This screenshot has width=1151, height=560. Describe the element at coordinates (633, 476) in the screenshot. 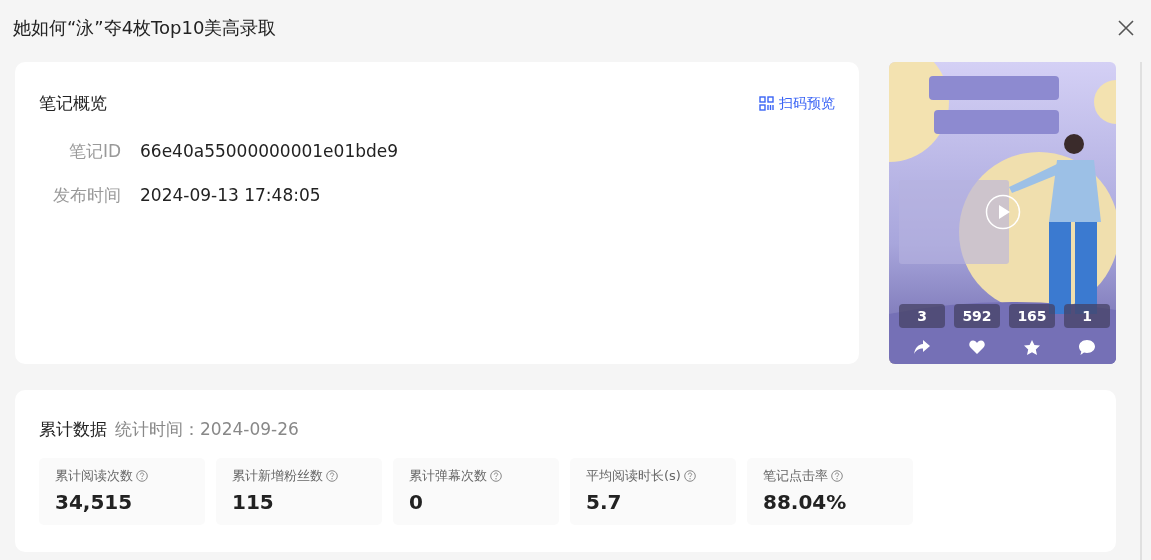

I see `metric-label: 平均阅读时长(s)` at that location.